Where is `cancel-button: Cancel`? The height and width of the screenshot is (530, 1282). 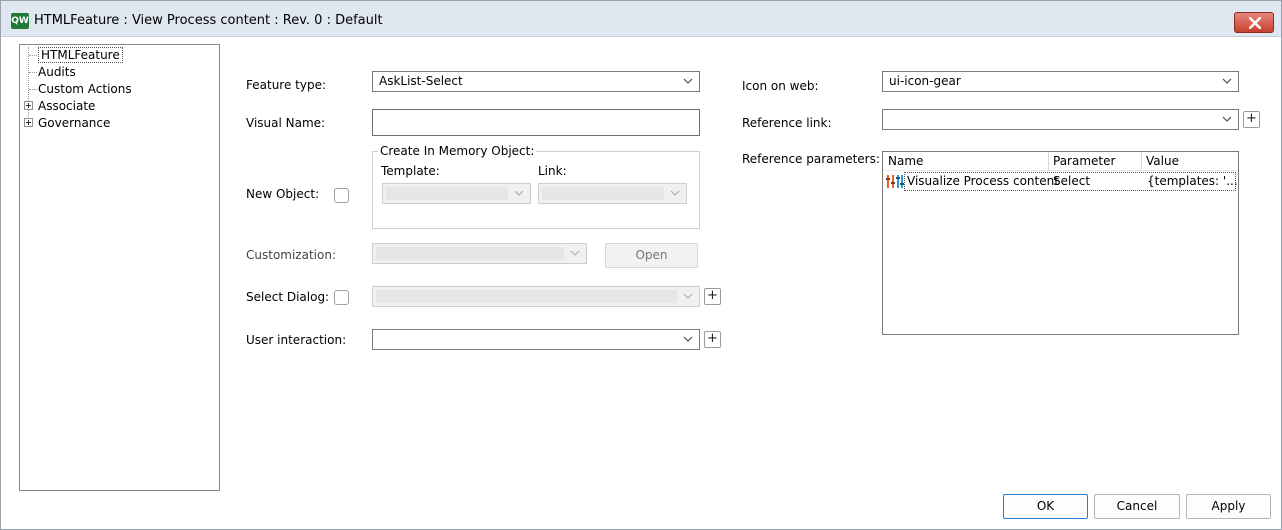 cancel-button: Cancel is located at coordinates (1137, 506).